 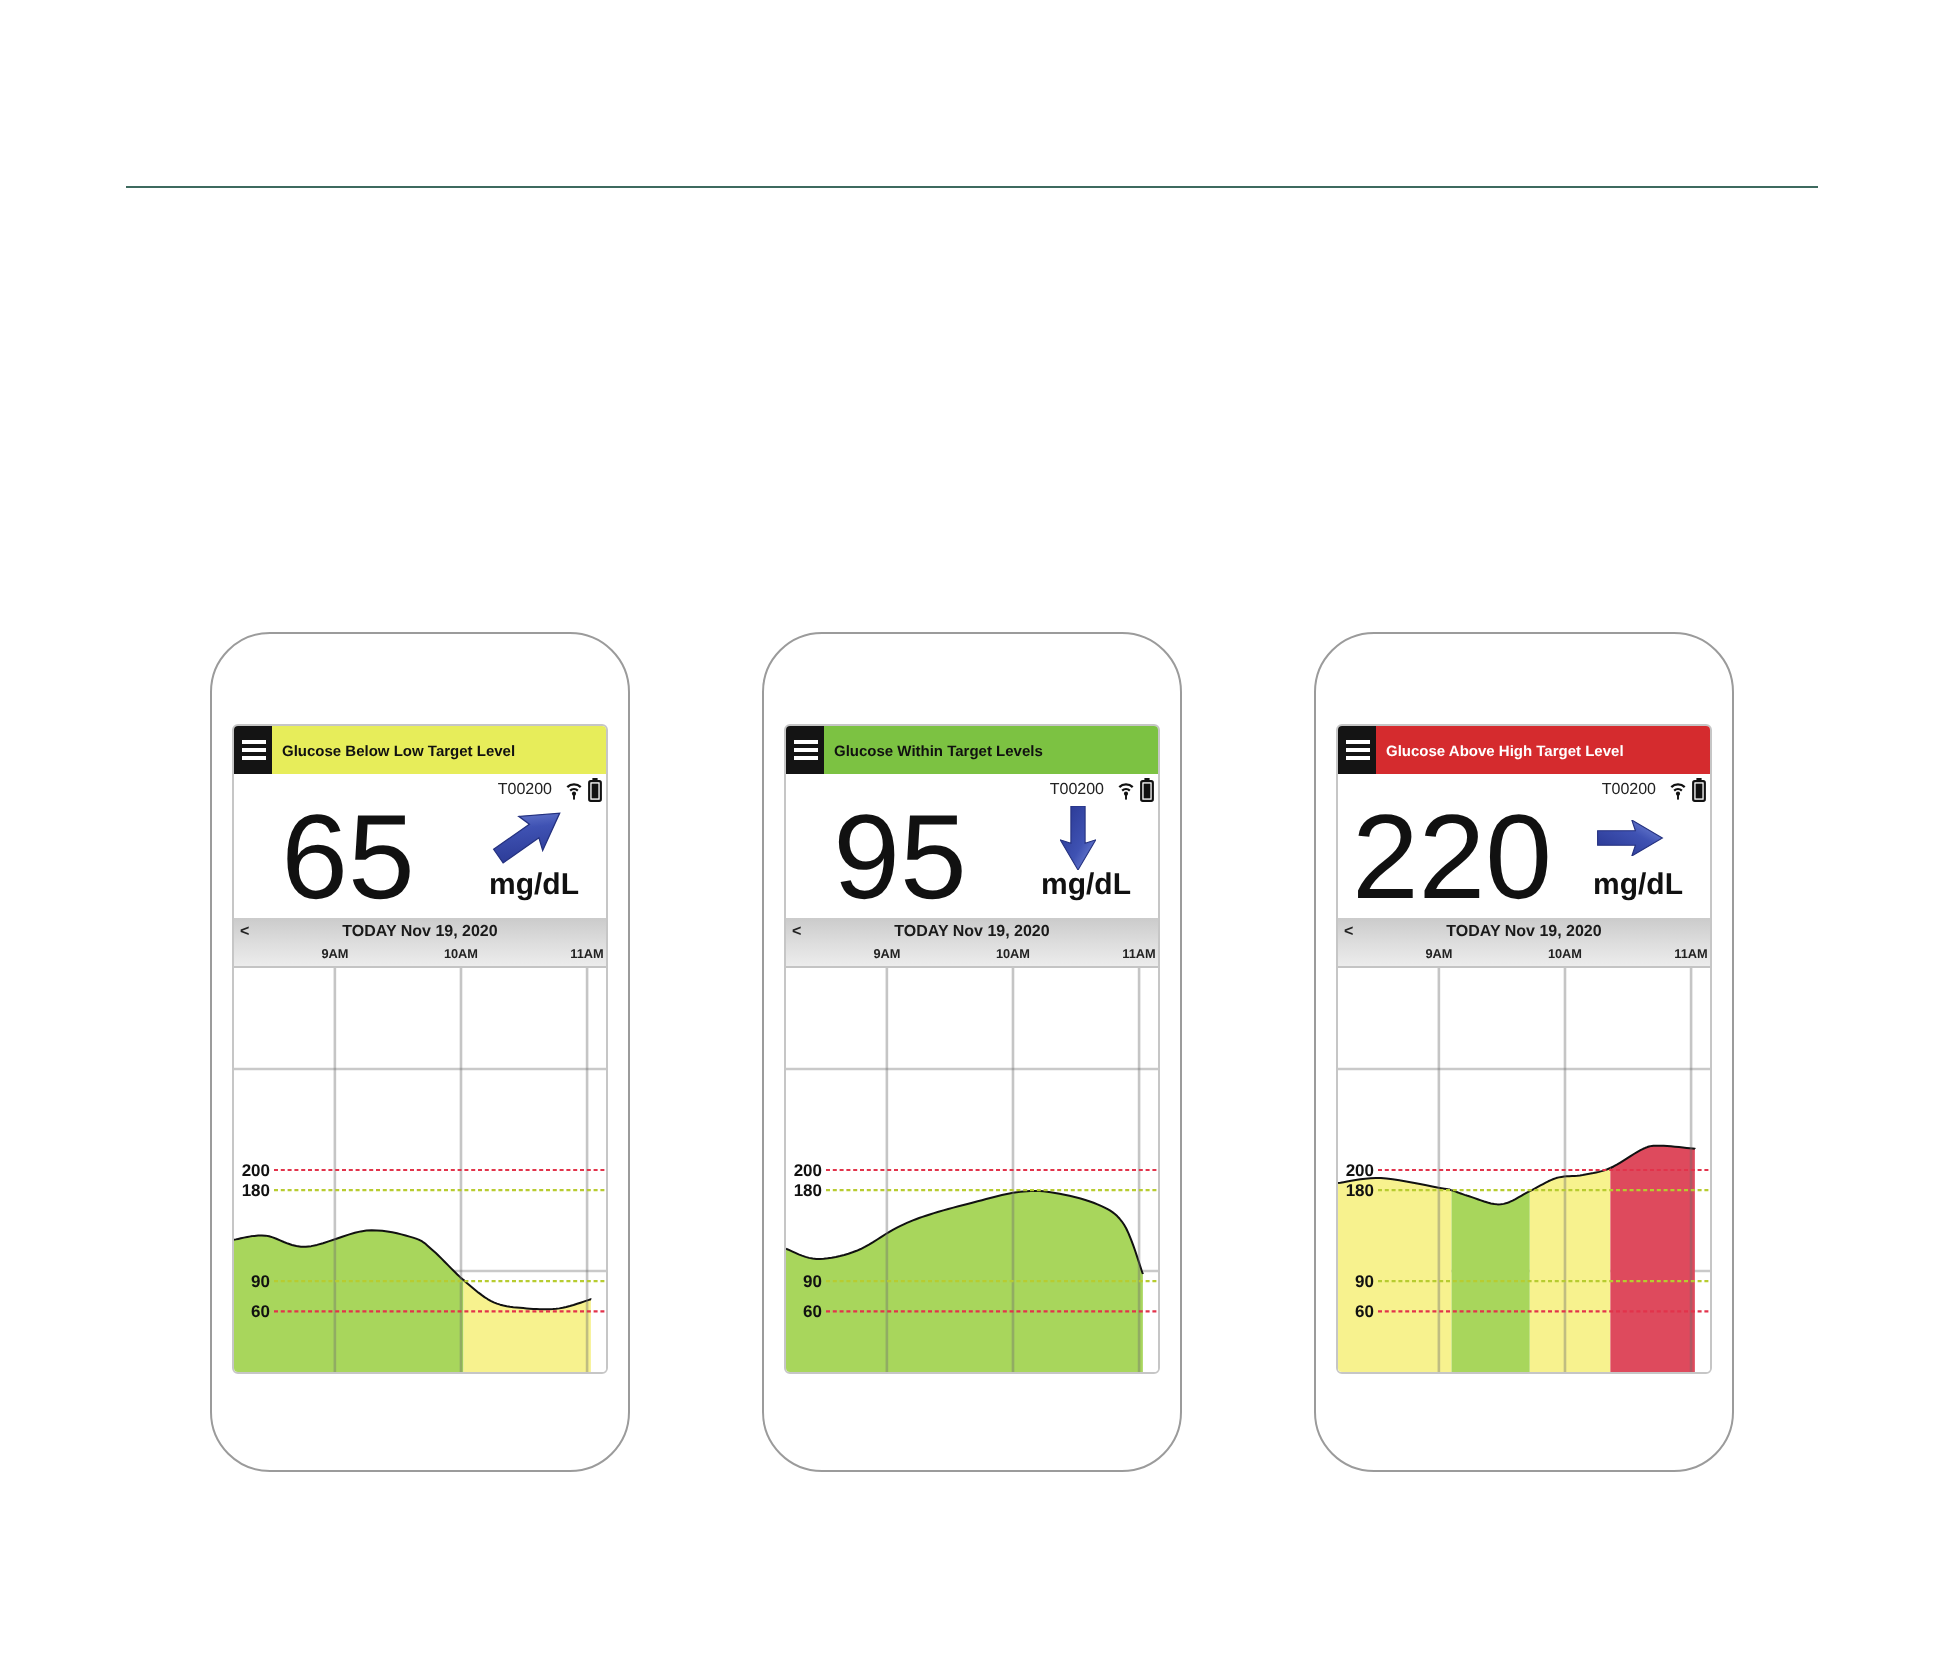 I want to click on glucose-reading: 95, so click(x=900, y=858).